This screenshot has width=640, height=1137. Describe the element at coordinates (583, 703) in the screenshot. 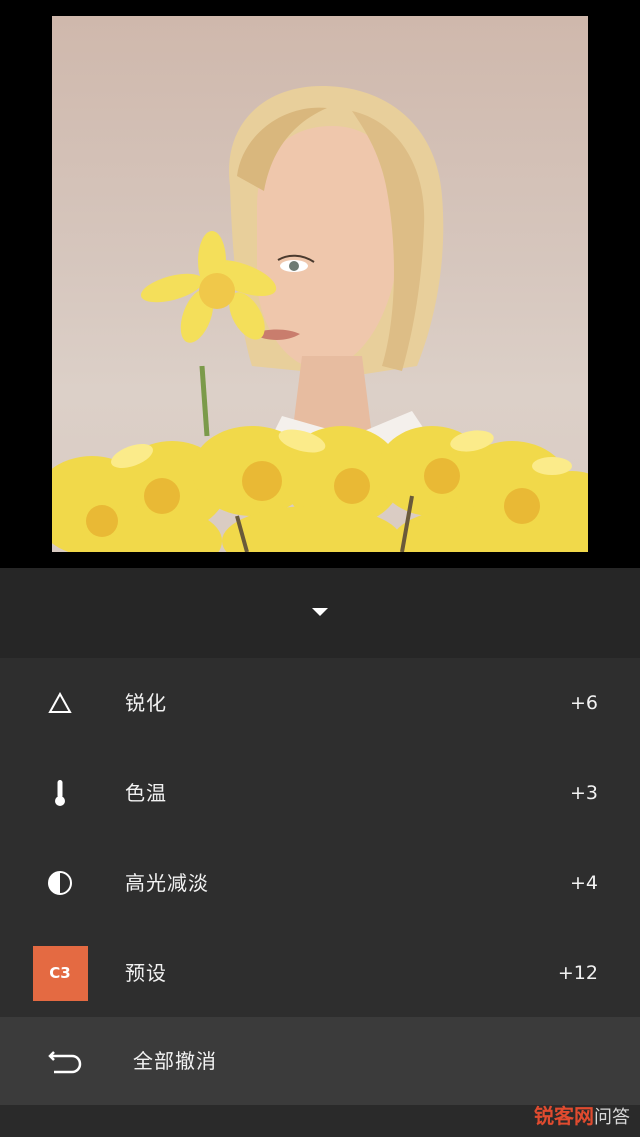

I see `adjust-value: +6` at that location.